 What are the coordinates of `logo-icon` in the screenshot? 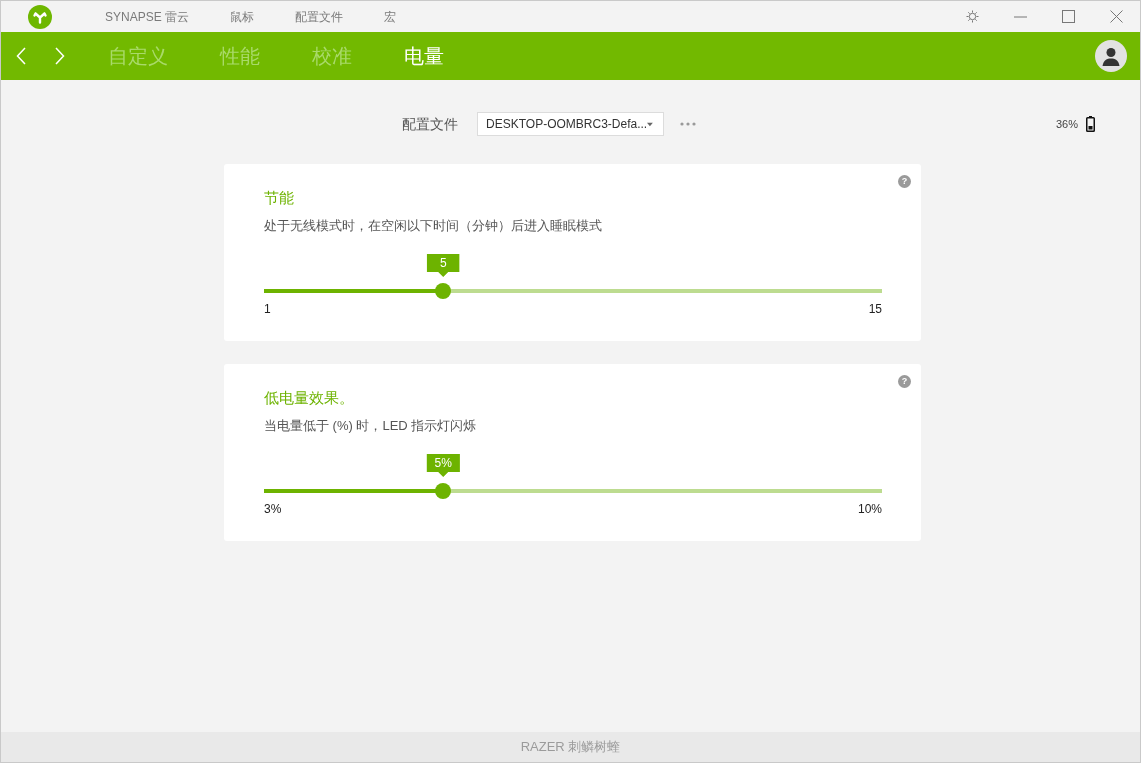 It's located at (40, 16).